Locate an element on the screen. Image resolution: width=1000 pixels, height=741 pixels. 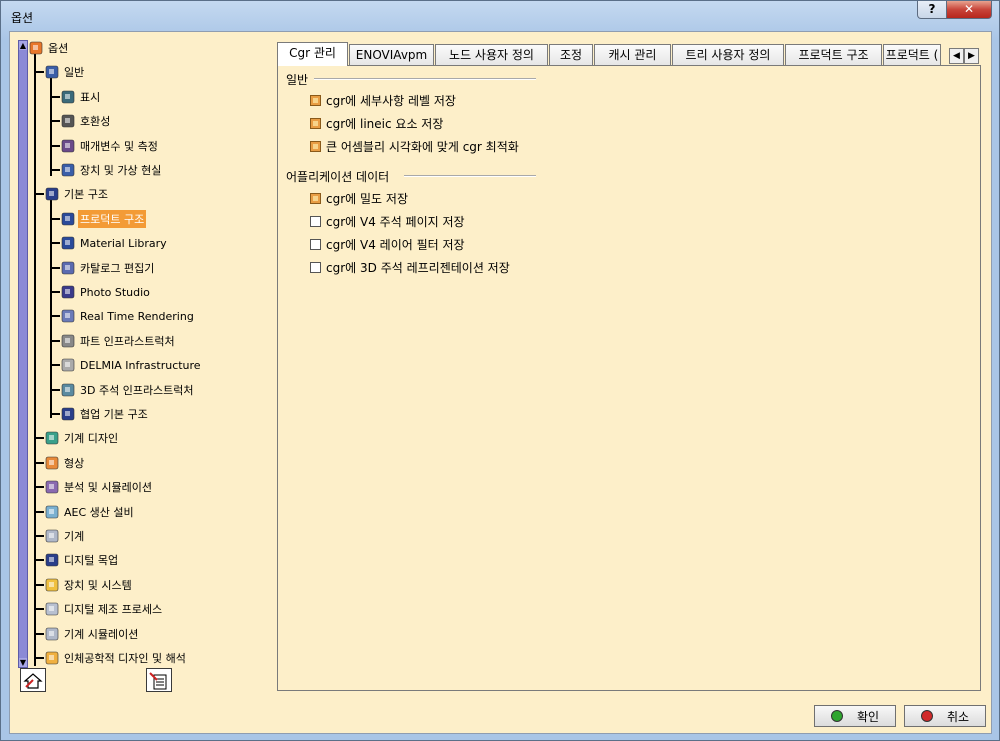
house-reset-icon is located at coordinates (33, 681).